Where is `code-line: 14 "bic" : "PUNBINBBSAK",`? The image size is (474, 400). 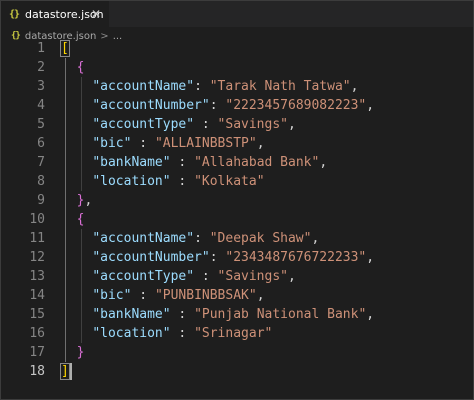
code-line: 14 "bic" : "PUNBINBBSAK", is located at coordinates (237, 295).